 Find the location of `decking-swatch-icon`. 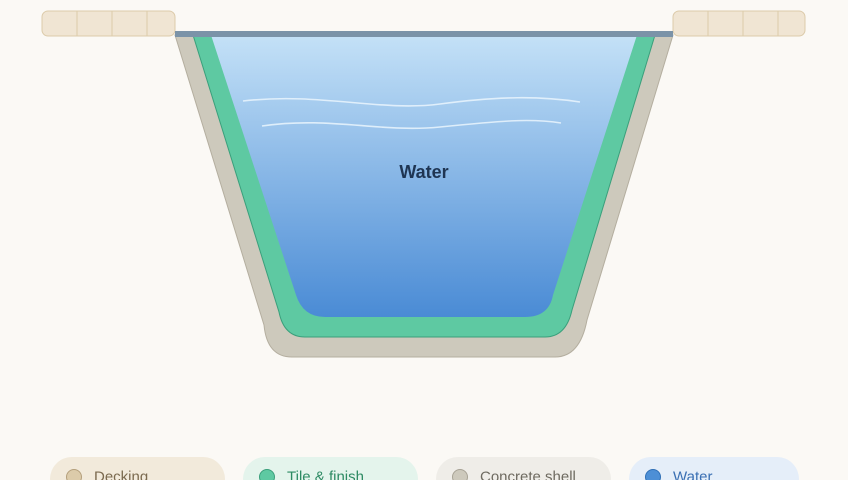

decking-swatch-icon is located at coordinates (74, 474).